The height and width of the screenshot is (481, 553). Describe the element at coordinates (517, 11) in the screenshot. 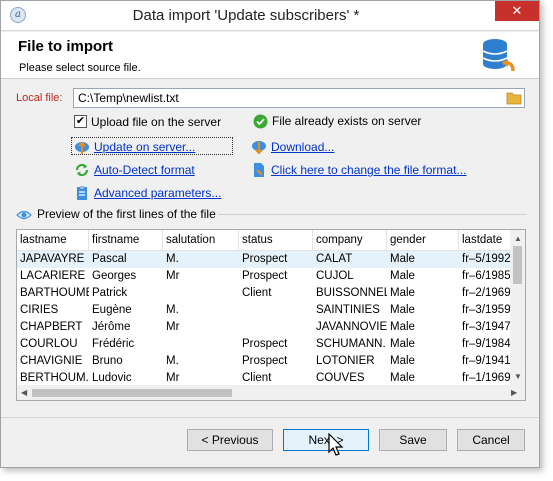

I see `close-button: ✕` at that location.